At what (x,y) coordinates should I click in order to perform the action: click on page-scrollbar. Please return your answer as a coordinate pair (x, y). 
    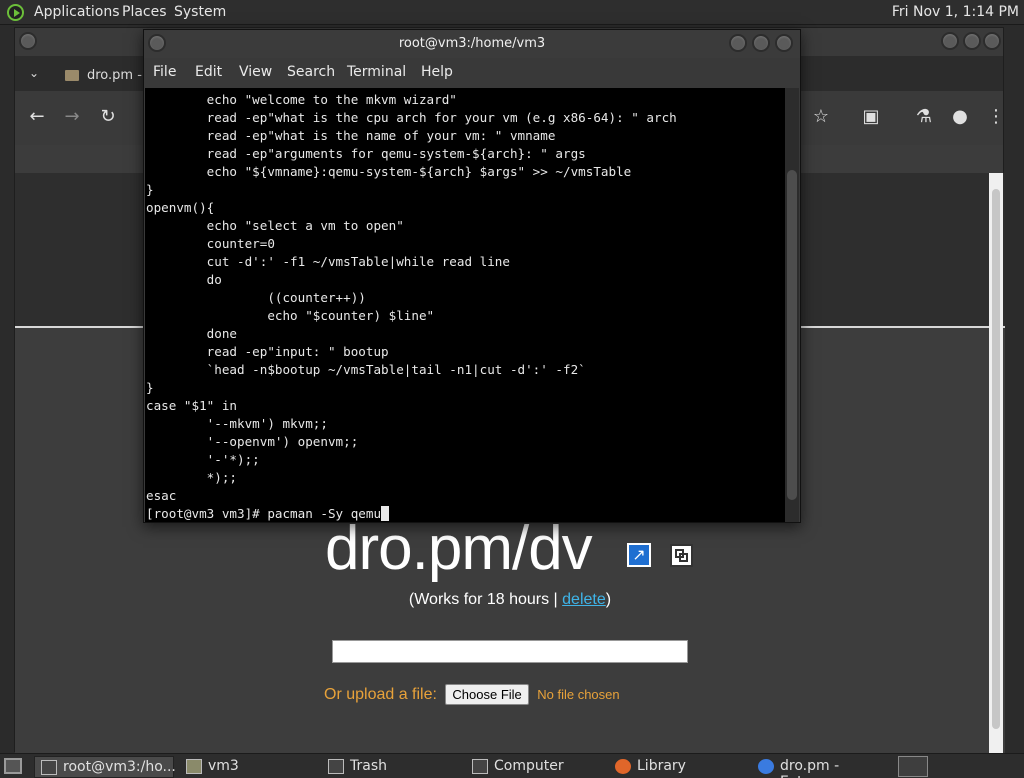
    Looking at the image, I should click on (996, 463).